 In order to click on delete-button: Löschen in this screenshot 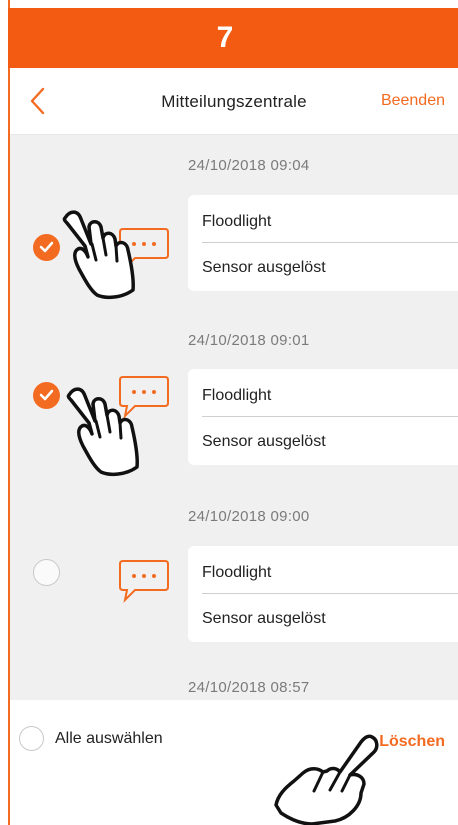, I will do `click(412, 742)`.